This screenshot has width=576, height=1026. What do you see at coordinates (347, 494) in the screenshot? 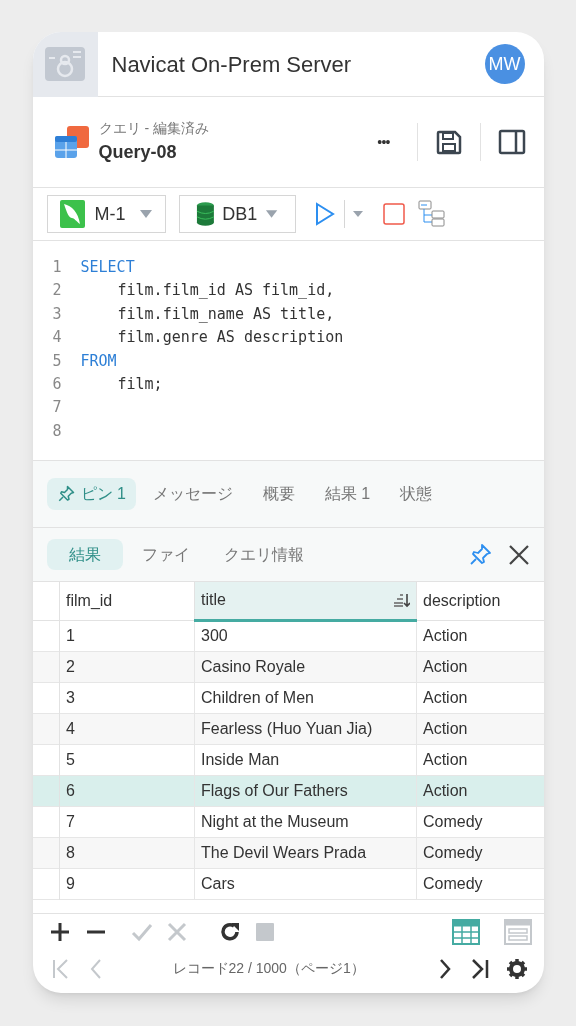
I see `result-tab: 結果 1` at bounding box center [347, 494].